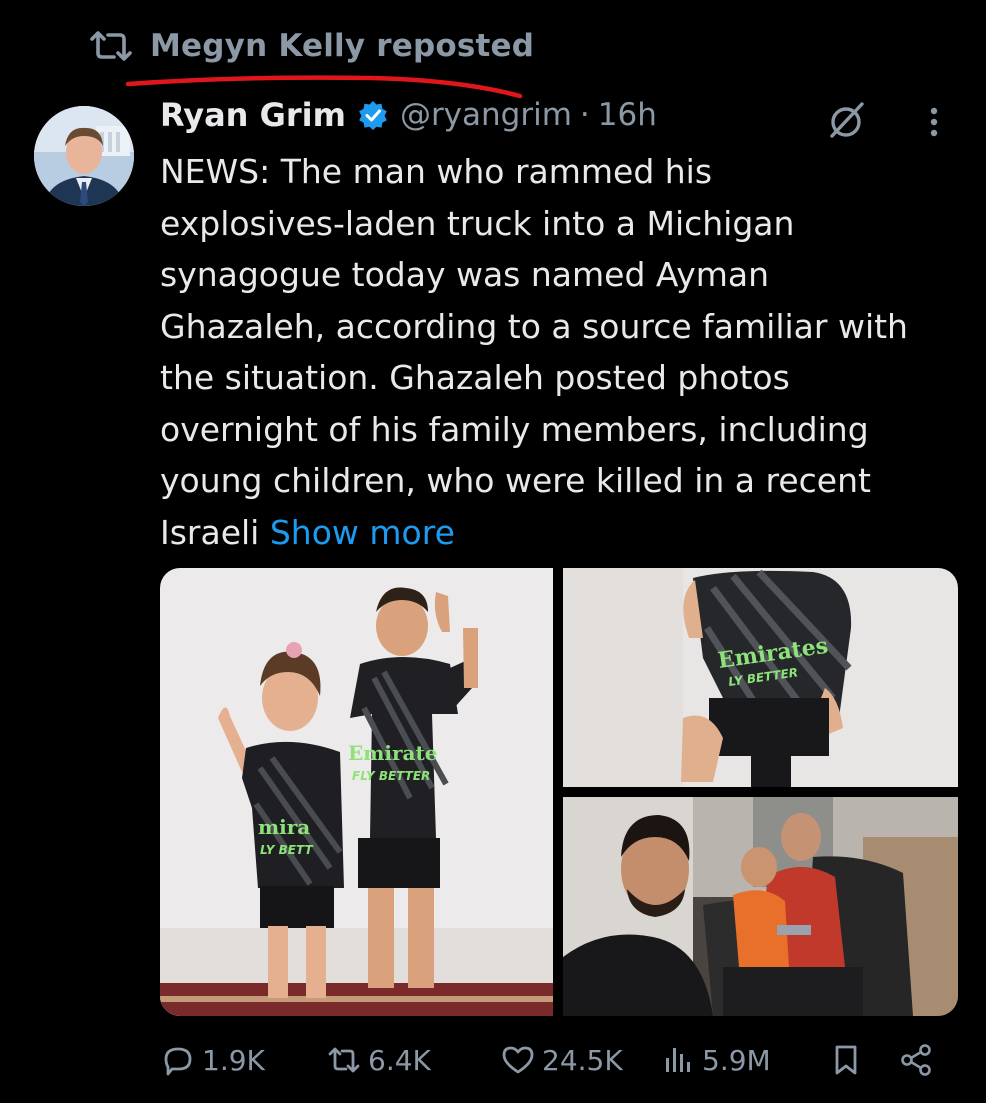  I want to click on avatar-image, so click(84, 156).